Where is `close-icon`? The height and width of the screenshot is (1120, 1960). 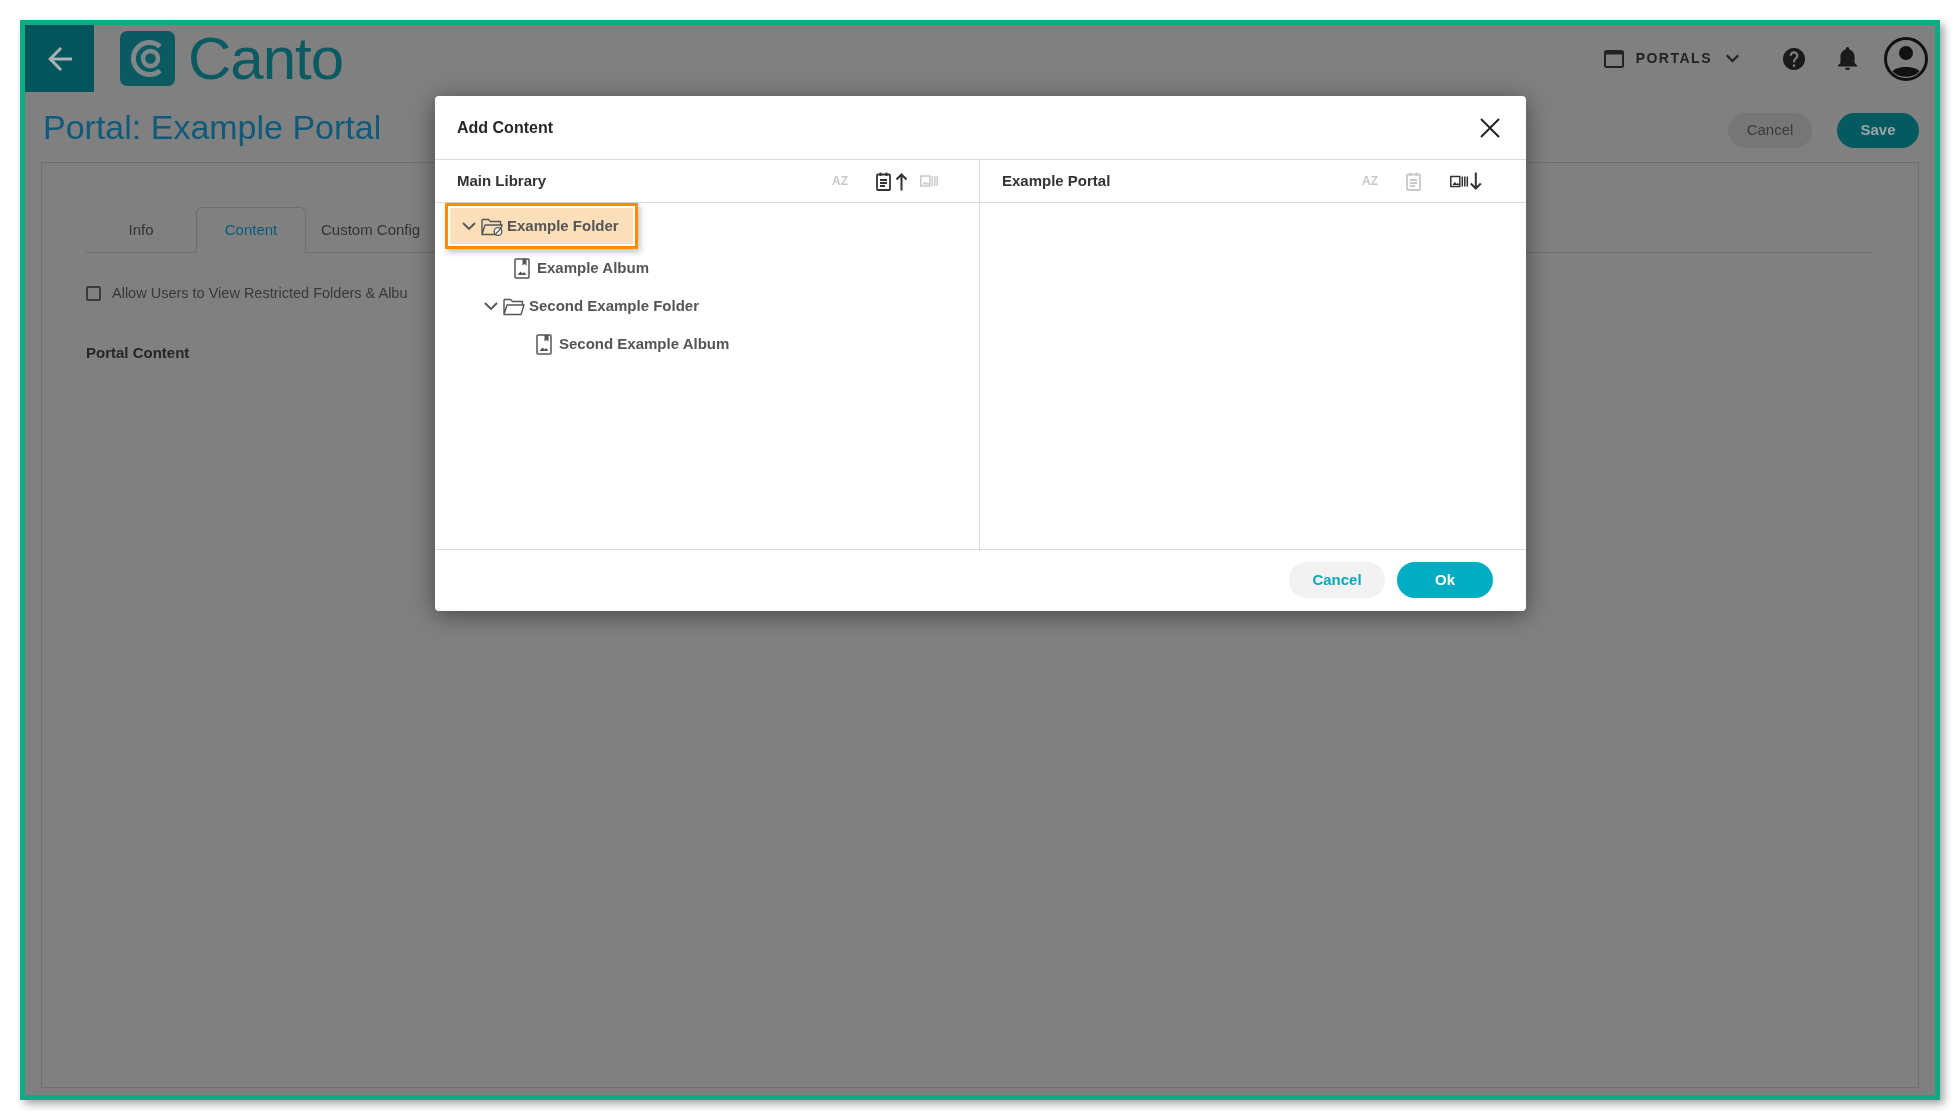 close-icon is located at coordinates (1490, 127).